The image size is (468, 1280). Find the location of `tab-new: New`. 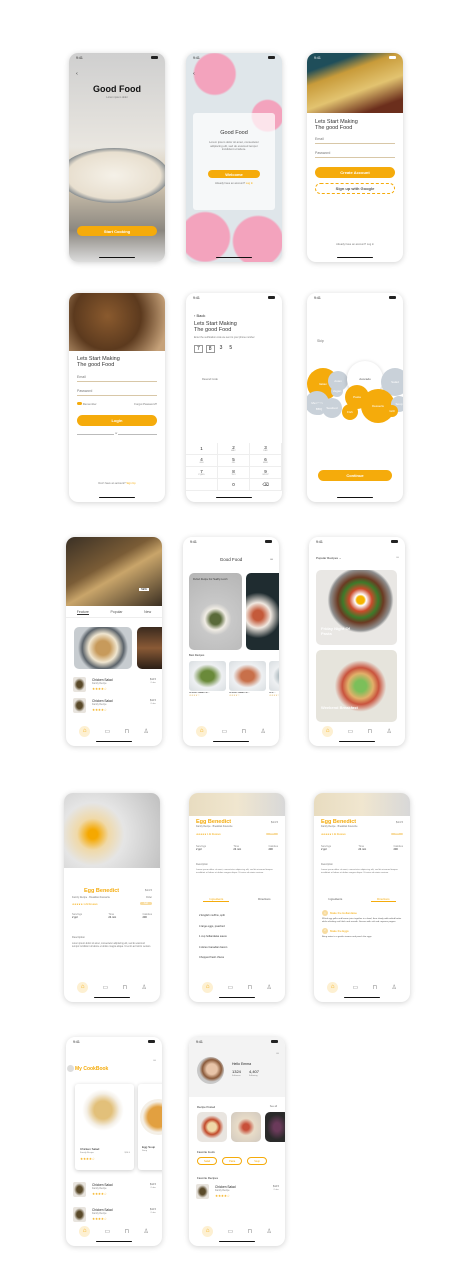

tab-new: New is located at coordinates (147, 612).